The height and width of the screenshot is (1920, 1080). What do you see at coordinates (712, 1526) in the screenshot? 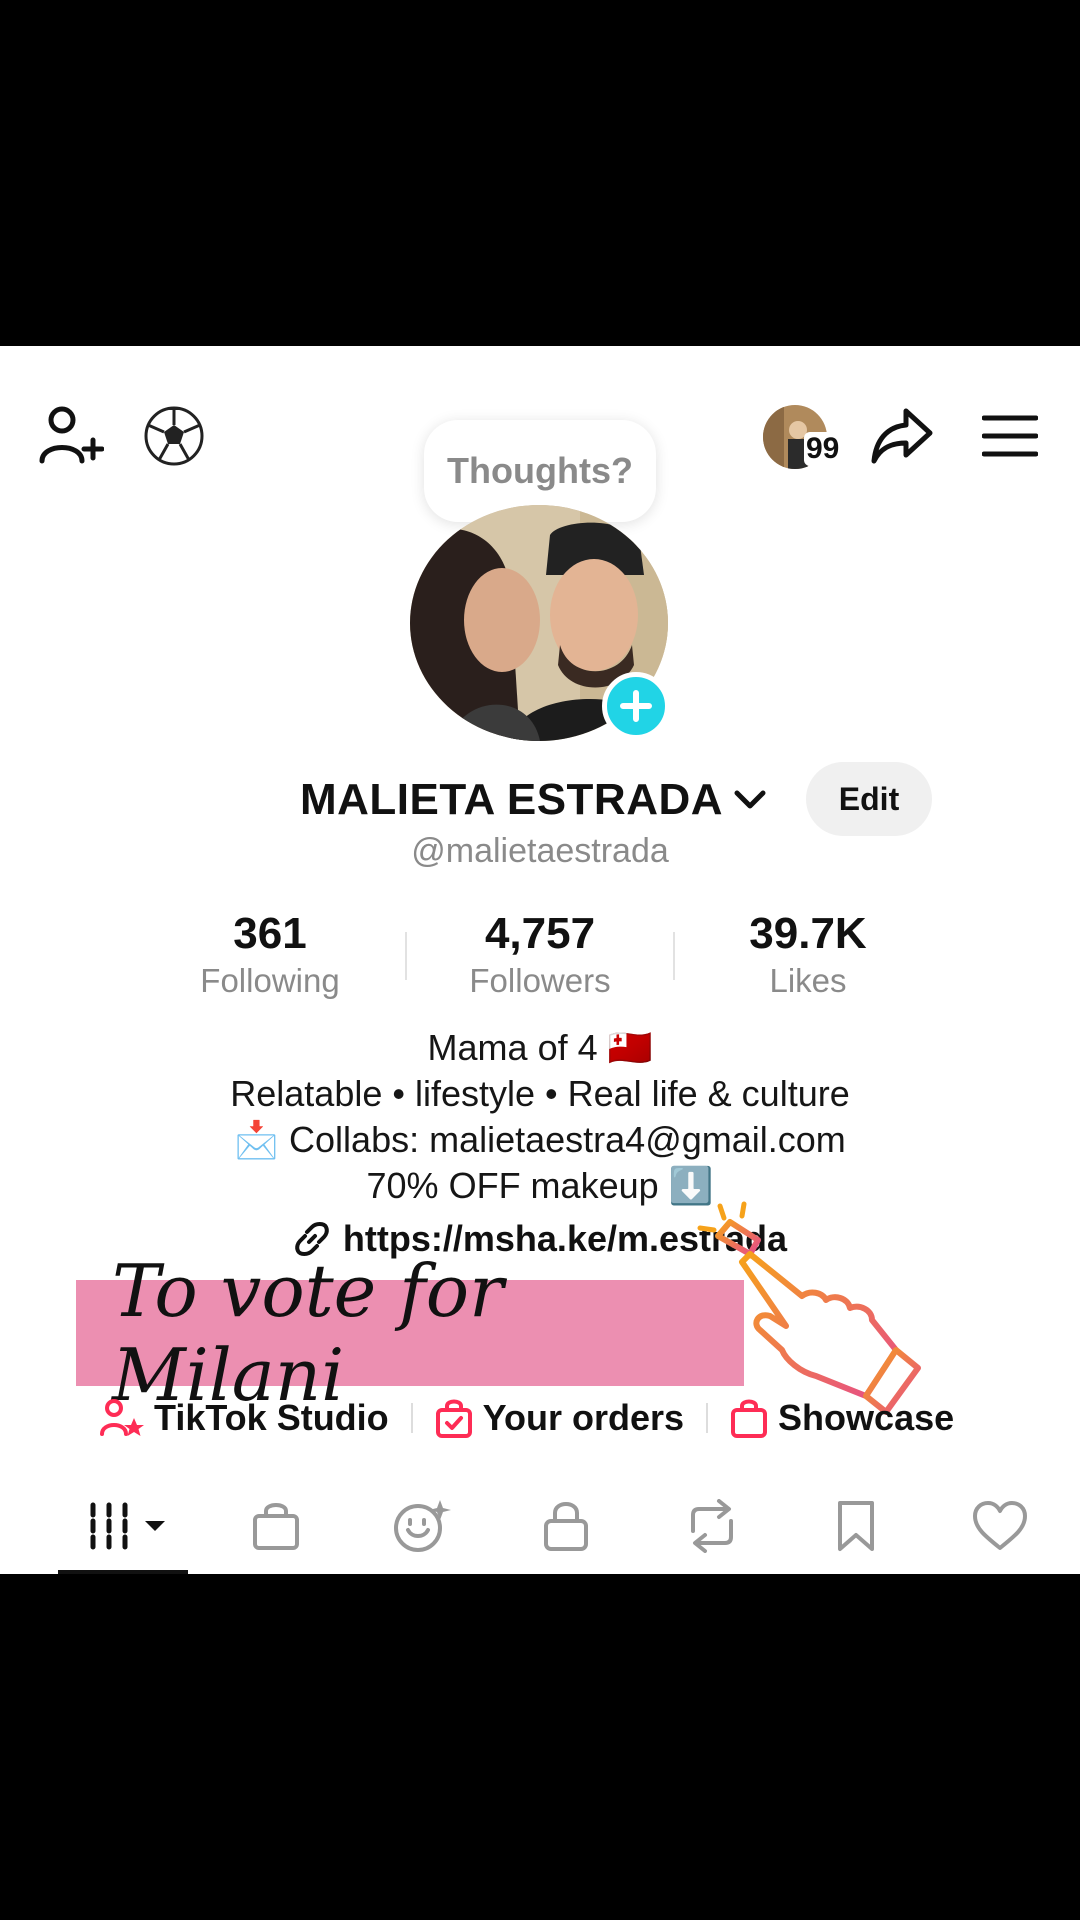
I see `tab-reposts` at bounding box center [712, 1526].